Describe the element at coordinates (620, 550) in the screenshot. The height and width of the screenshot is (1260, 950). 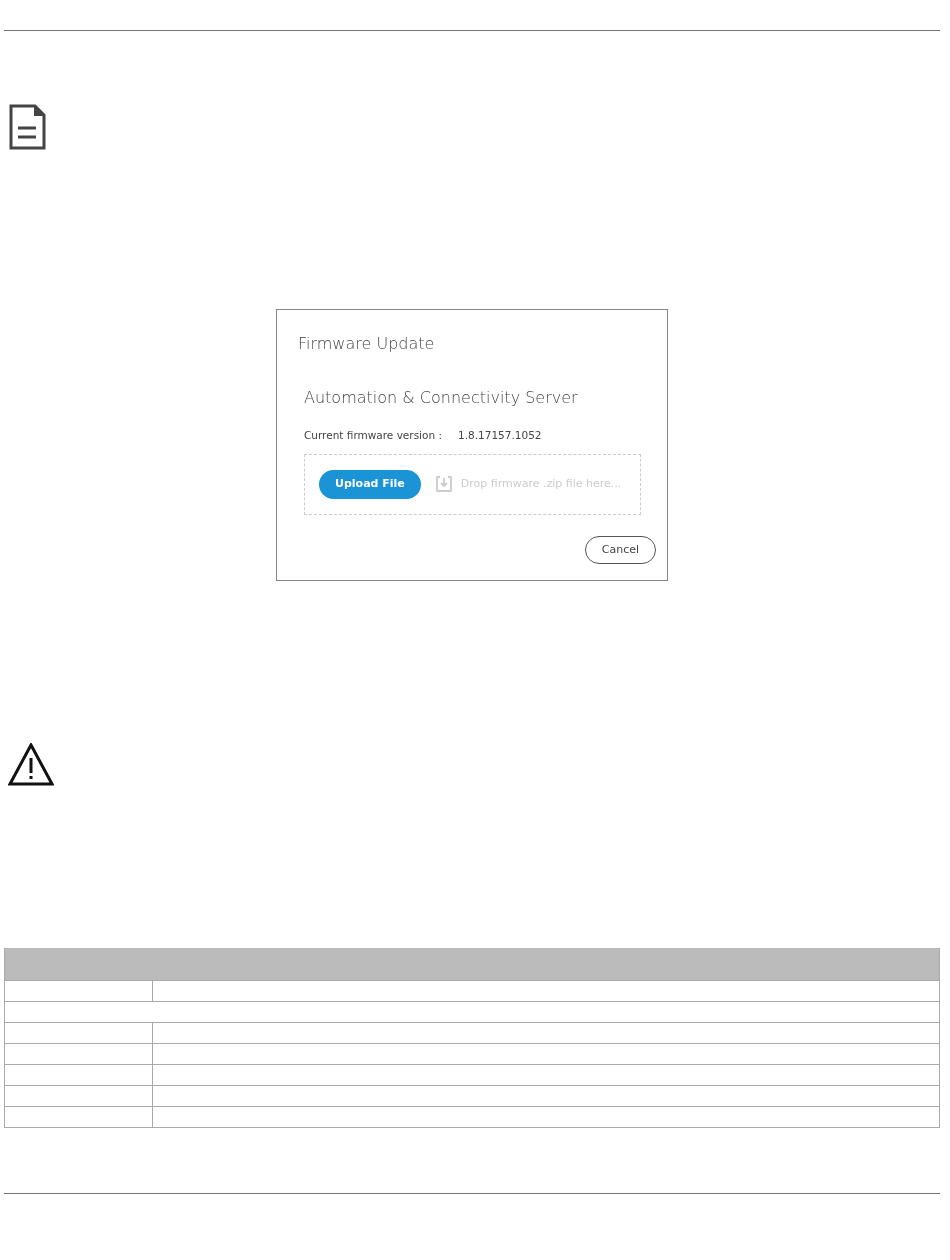
I see `cancel-button: Cancel` at that location.